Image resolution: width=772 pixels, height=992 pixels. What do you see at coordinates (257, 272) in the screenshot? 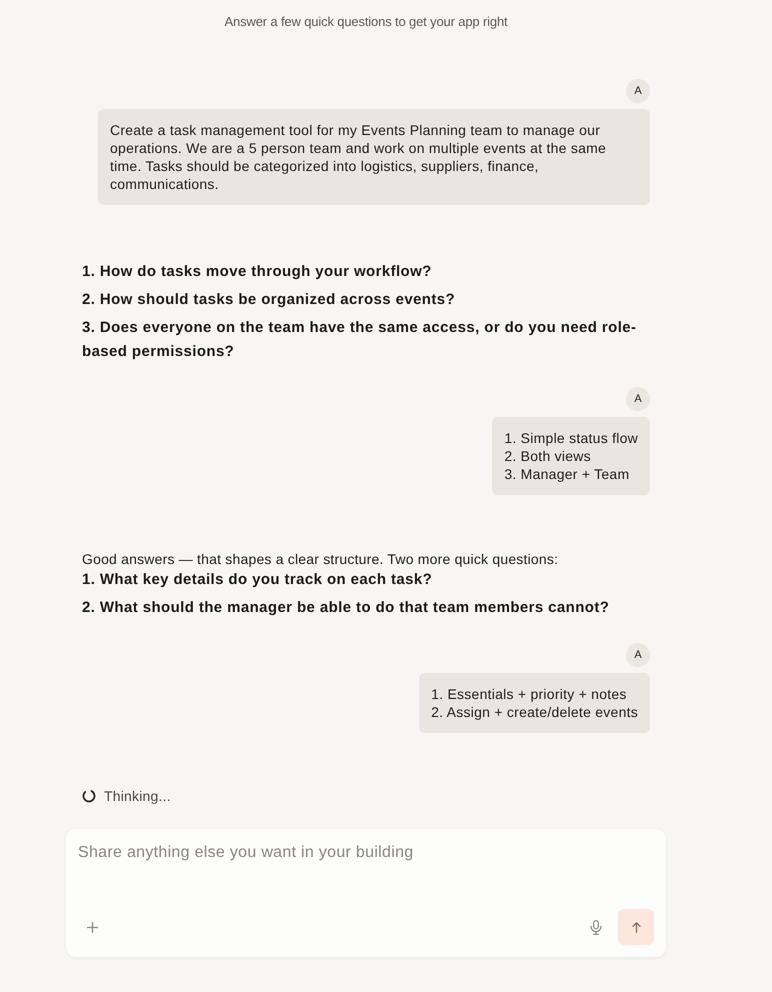
I see `question-text: 1. How do tasks move through your workflow?` at bounding box center [257, 272].